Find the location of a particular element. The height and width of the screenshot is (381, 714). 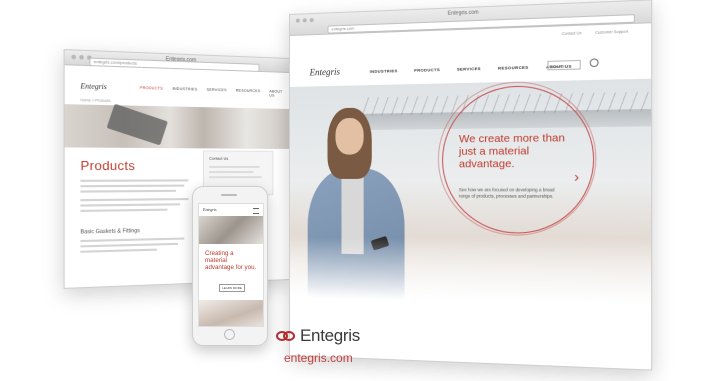

hero-fade is located at coordinates (470, 272).